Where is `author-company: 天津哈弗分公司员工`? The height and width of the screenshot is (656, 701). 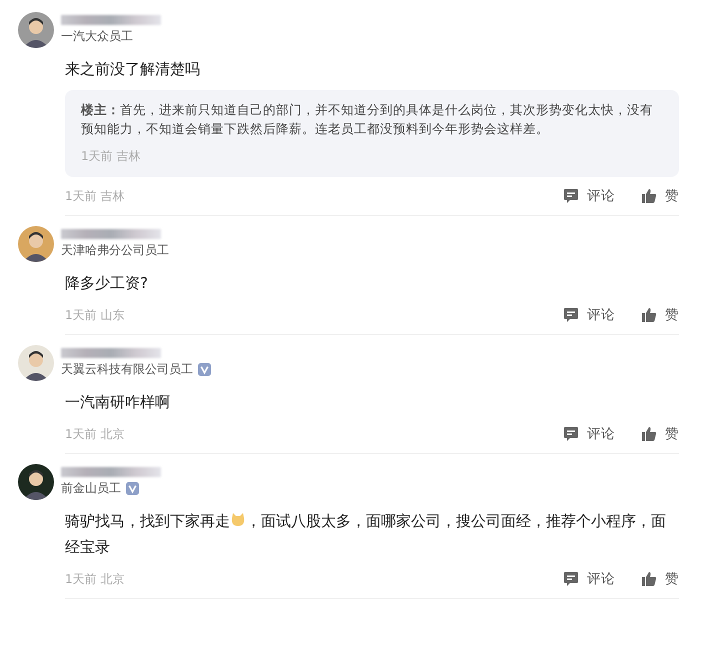
author-company: 天津哈弗分公司员工 is located at coordinates (115, 250).